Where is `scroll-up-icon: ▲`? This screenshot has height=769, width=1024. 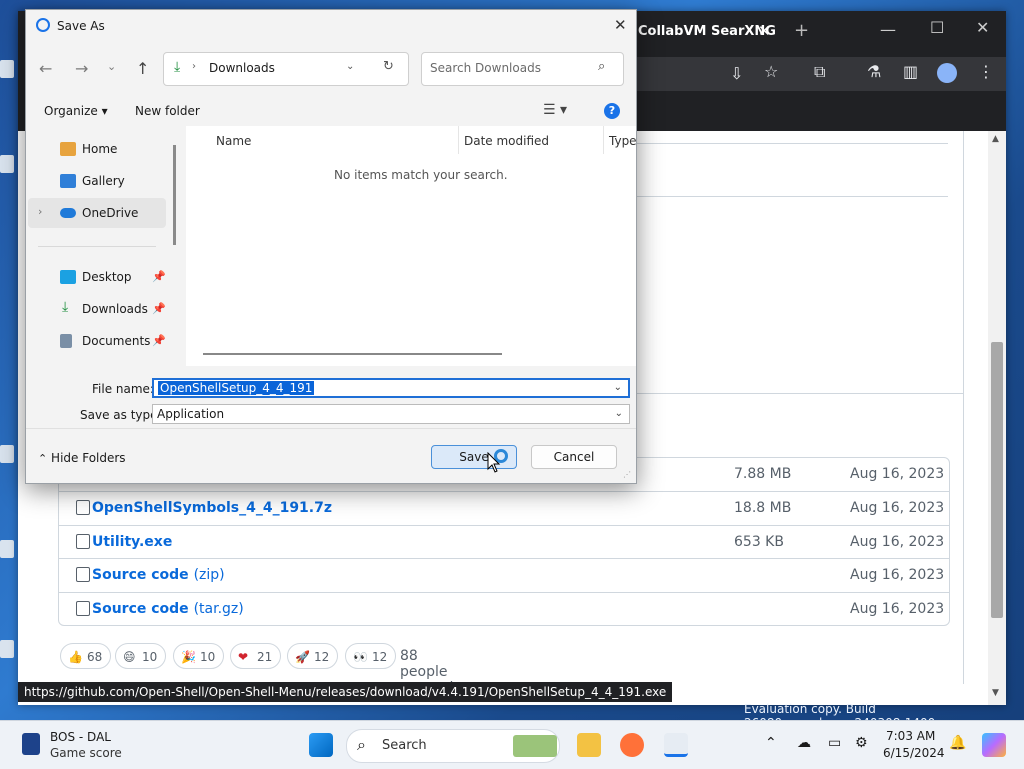
scroll-up-icon: ▲ is located at coordinates (995, 139).